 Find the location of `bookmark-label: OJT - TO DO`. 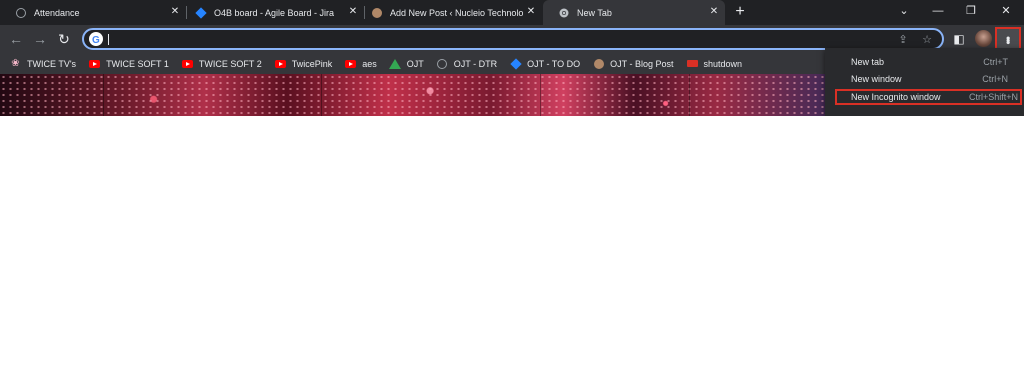

bookmark-label: OJT - TO DO is located at coordinates (554, 63).